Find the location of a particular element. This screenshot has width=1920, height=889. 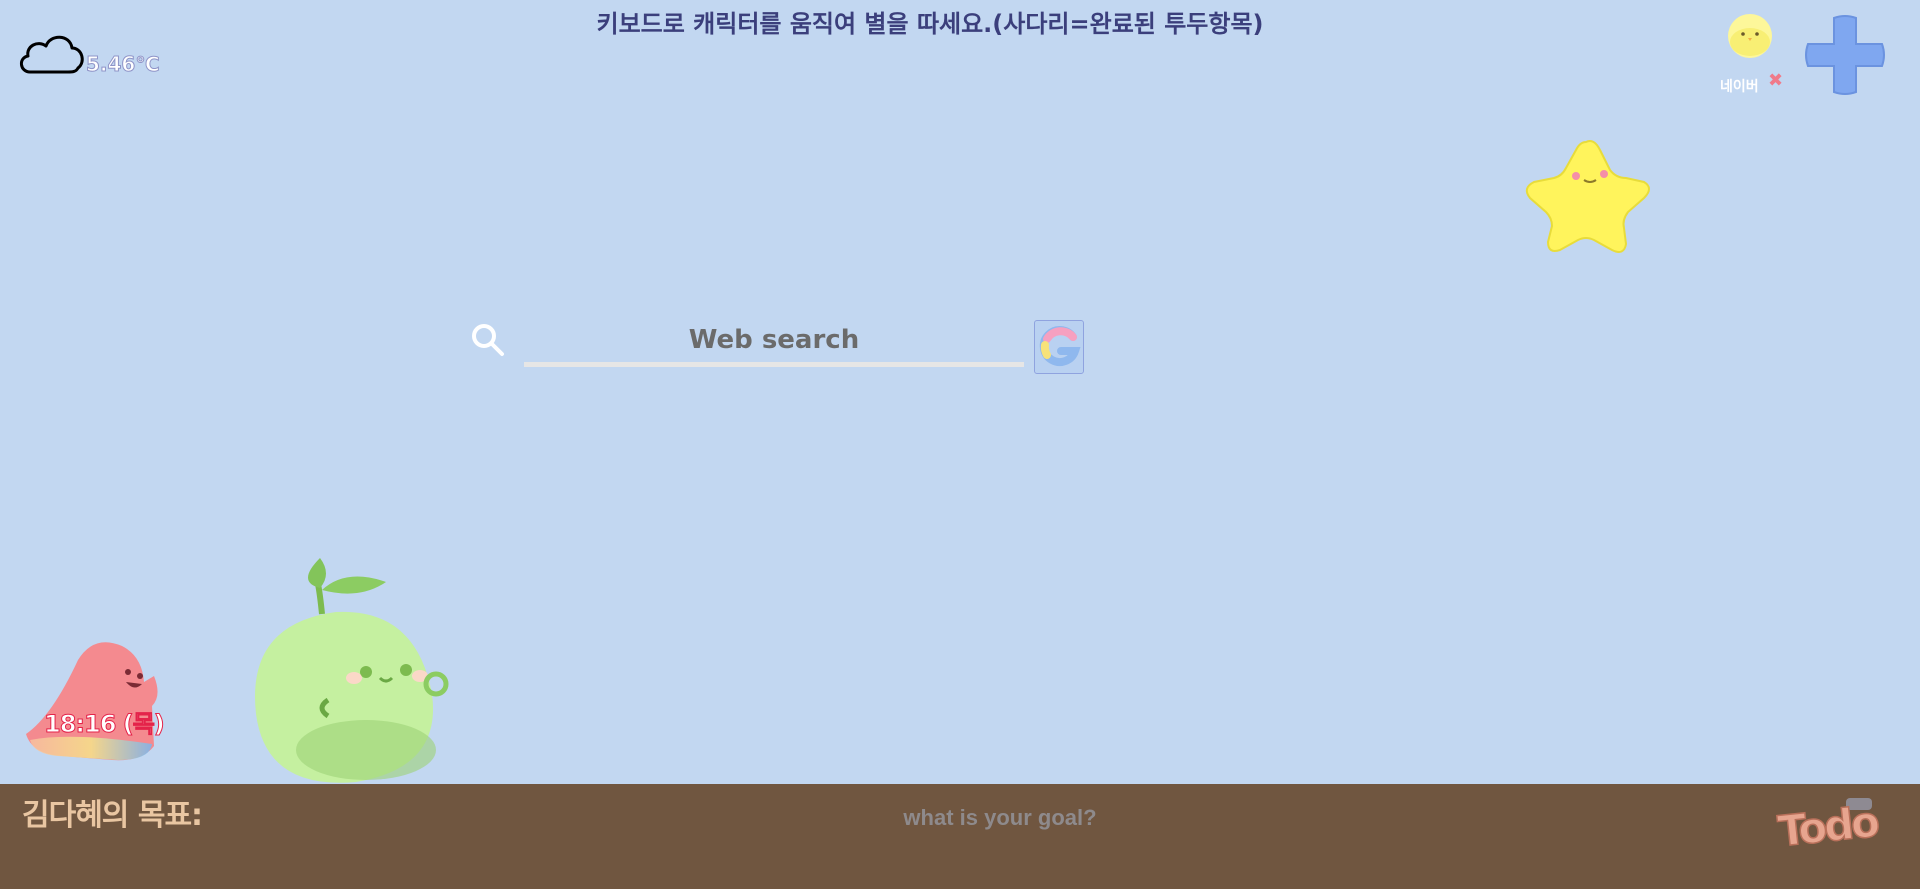

game-instruction: 키보드로 캐릭터를 움직여 별을 따세요.(사다리=완료된 투두항목) is located at coordinates (930, 24).